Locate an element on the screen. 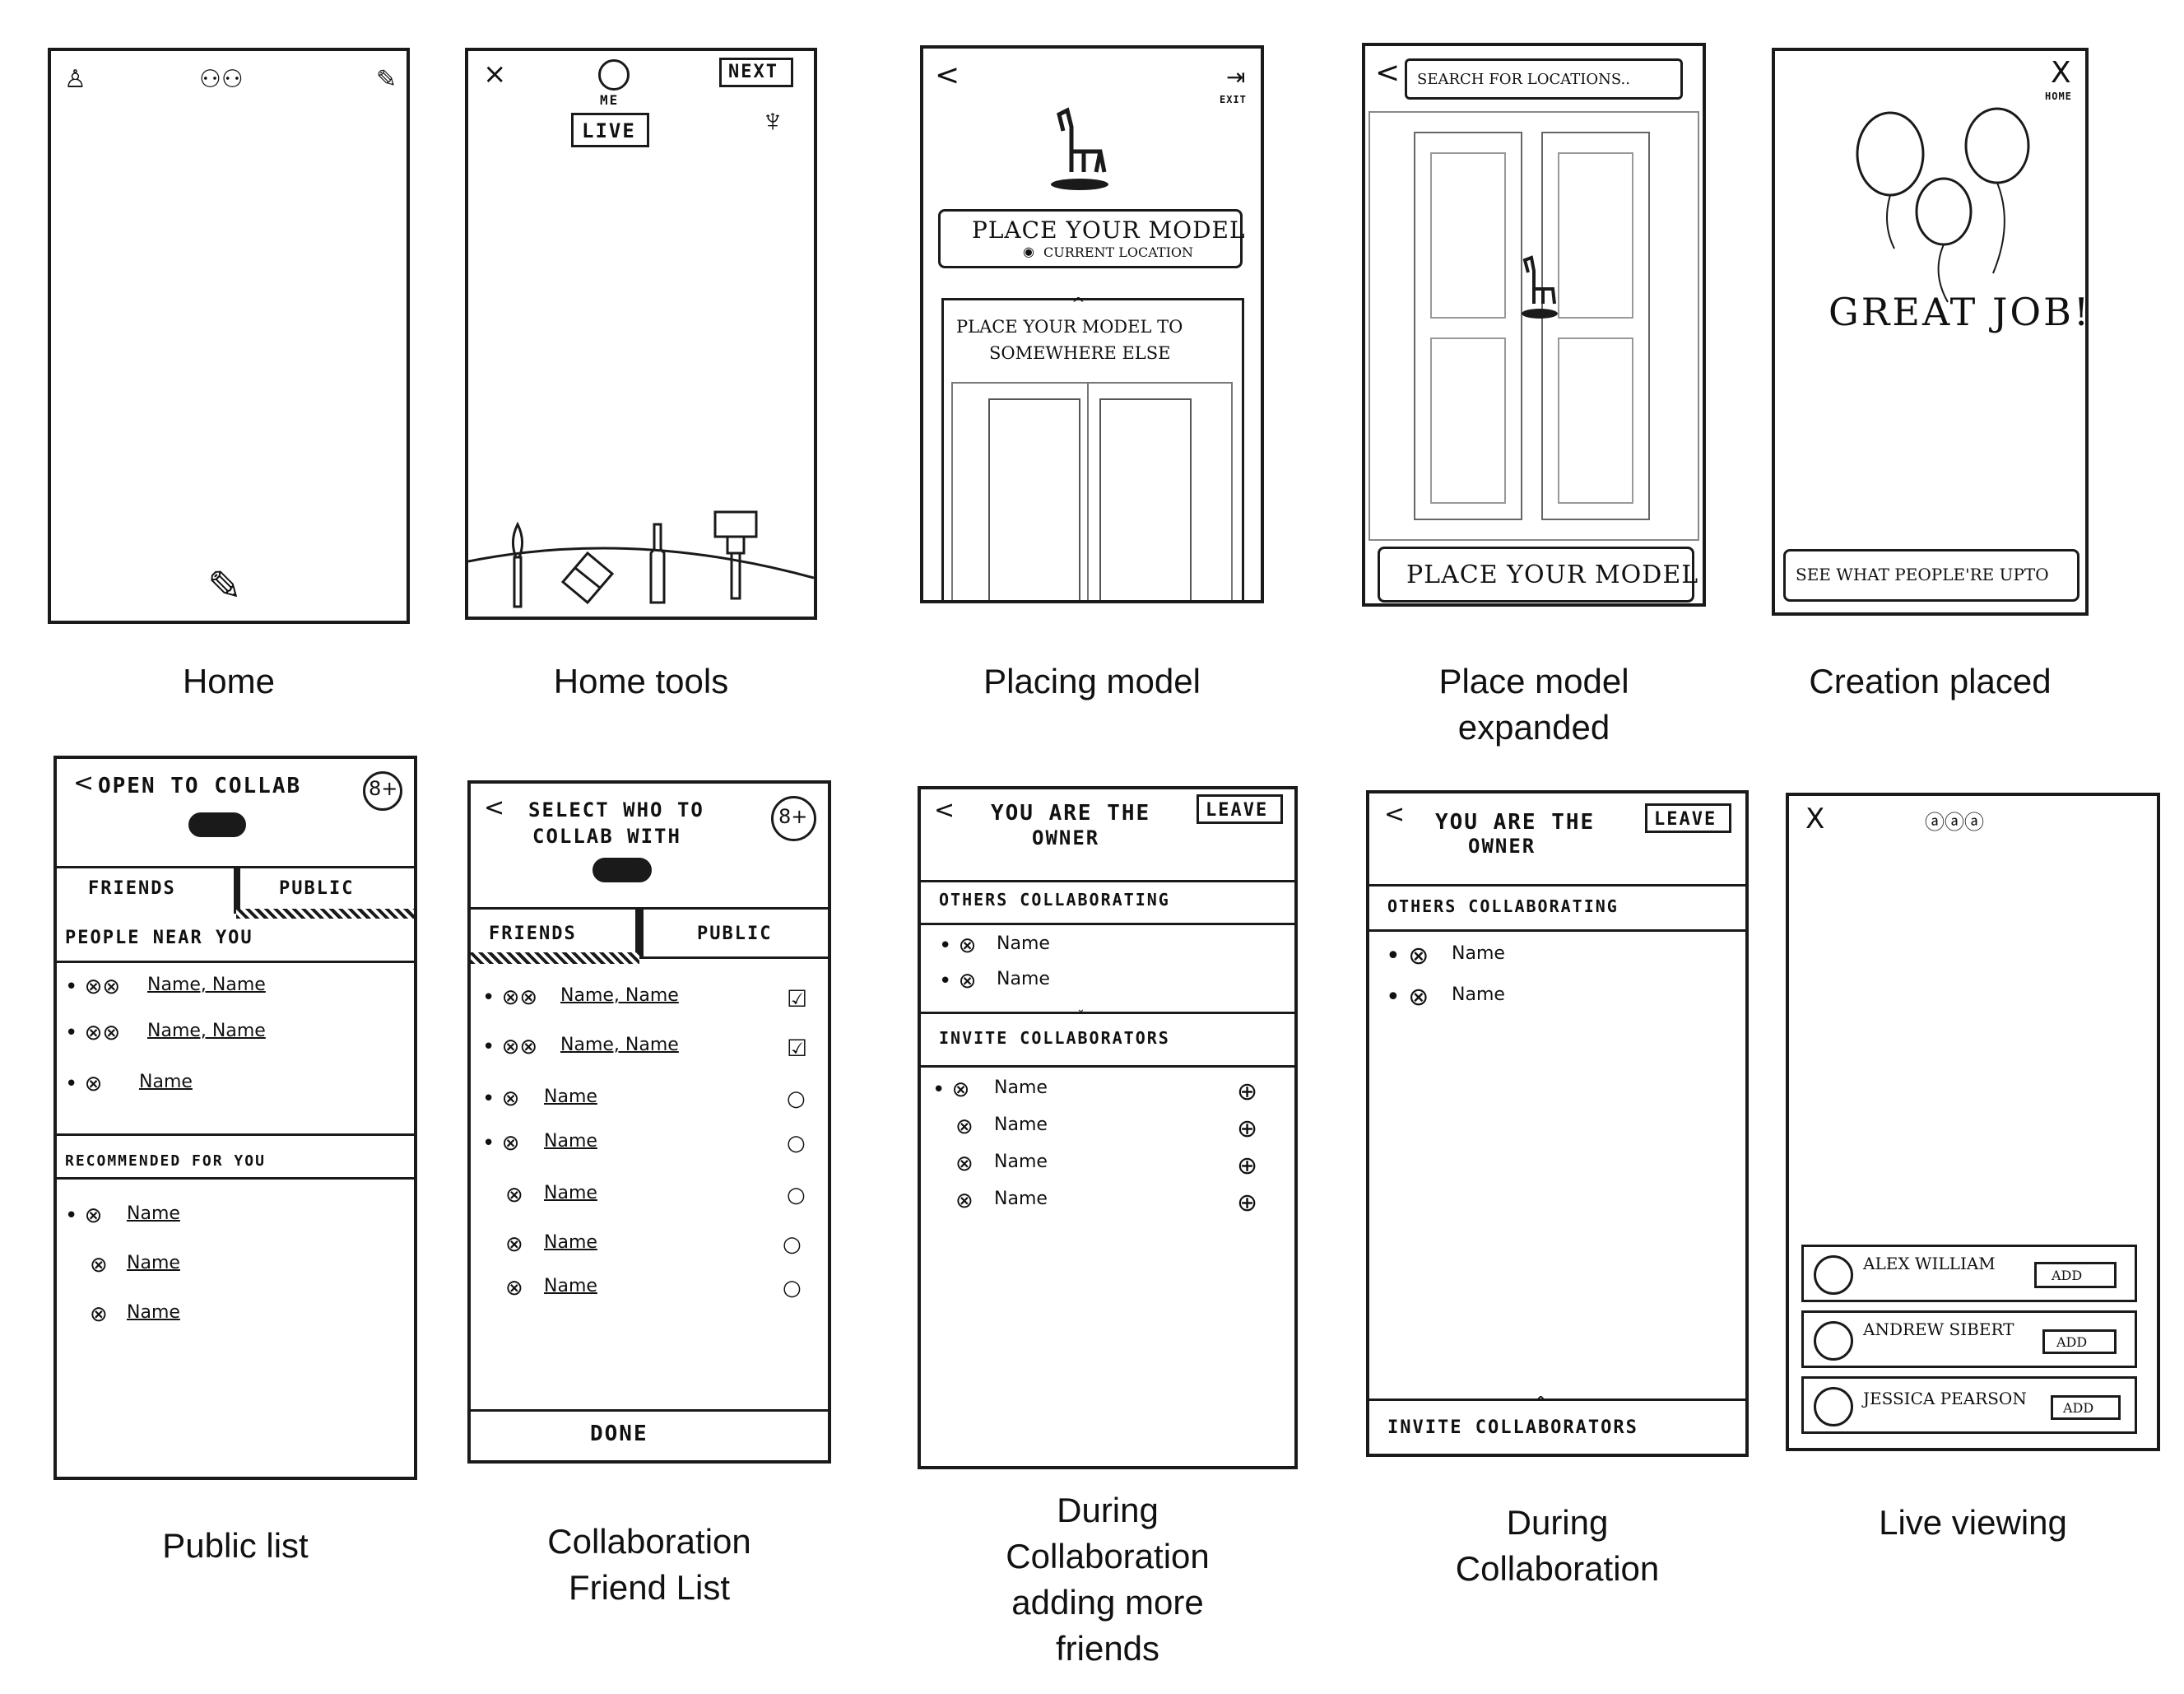 The height and width of the screenshot is (1694, 2184). door-map-view is located at coordinates (1533, 326).